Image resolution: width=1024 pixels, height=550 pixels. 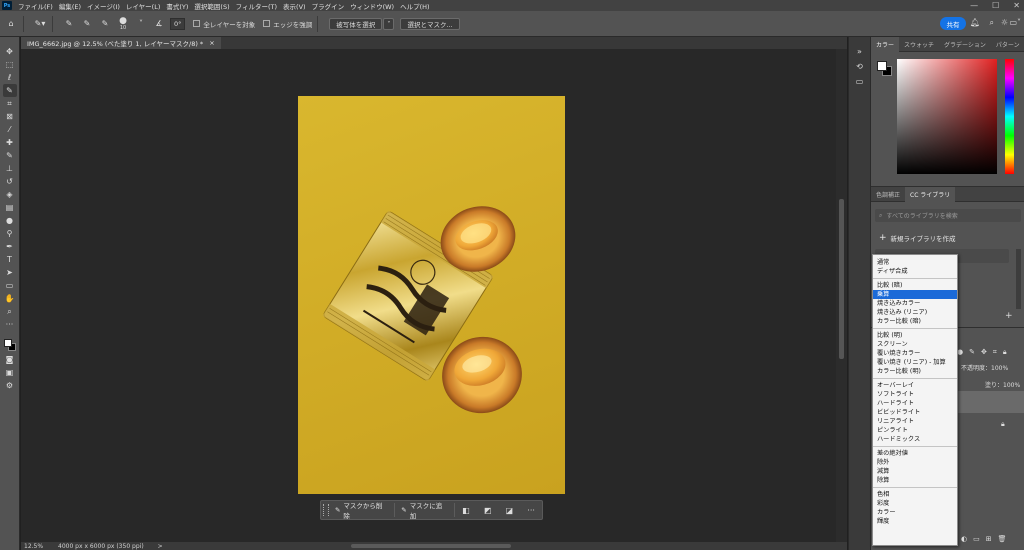 What do you see at coordinates (915, 471) in the screenshot?
I see `blend-mode-option: 減算` at bounding box center [915, 471].